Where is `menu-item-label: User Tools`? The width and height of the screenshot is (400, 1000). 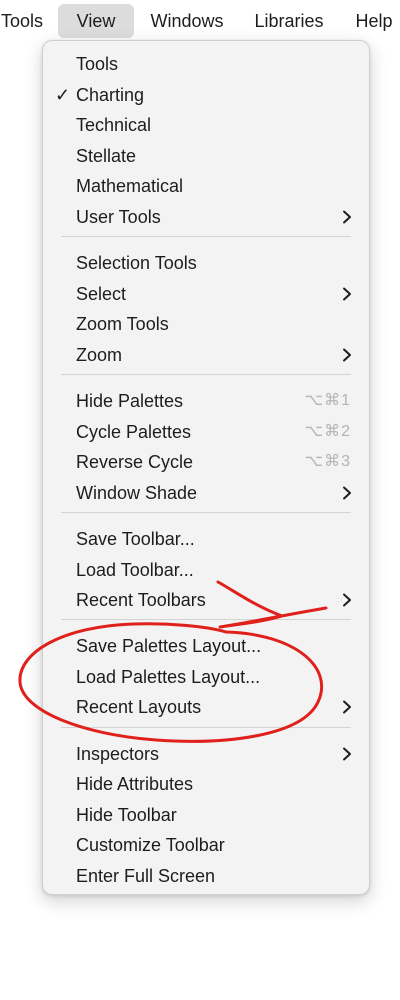
menu-item-label: User Tools is located at coordinates (118, 217).